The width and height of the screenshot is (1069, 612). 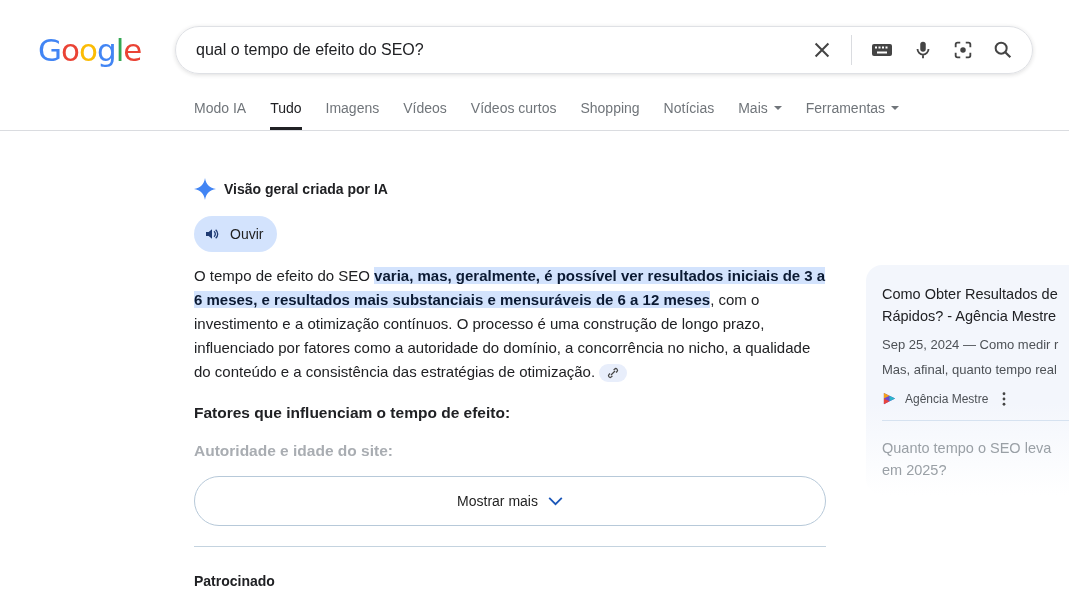 What do you see at coordinates (286, 102) in the screenshot?
I see `search-tab: Tudo` at bounding box center [286, 102].